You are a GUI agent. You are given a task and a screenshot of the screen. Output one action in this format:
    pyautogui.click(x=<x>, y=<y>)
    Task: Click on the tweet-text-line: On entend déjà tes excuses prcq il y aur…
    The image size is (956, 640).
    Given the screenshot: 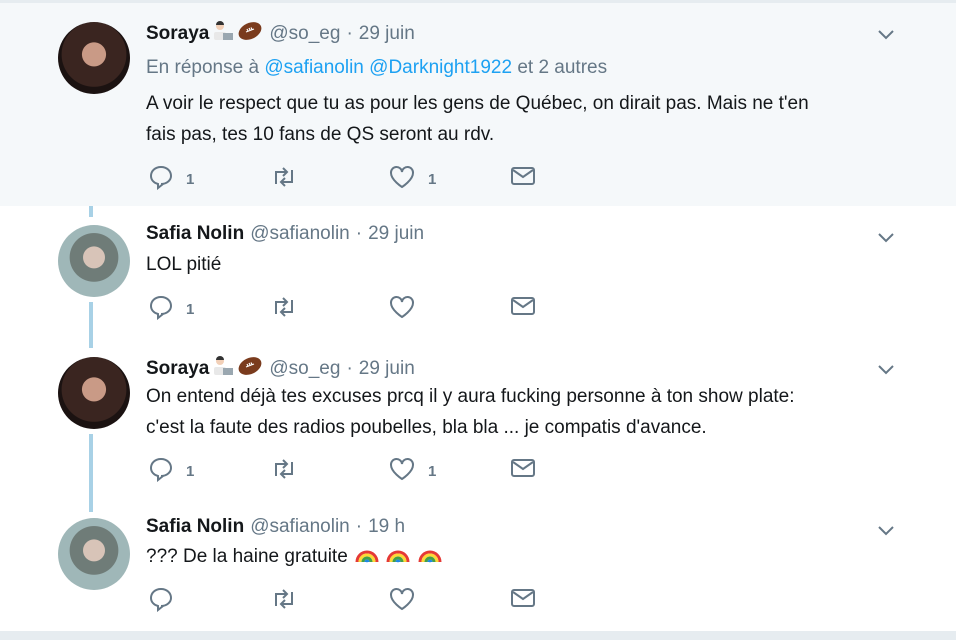 What is the action you would take?
    pyautogui.click(x=470, y=396)
    